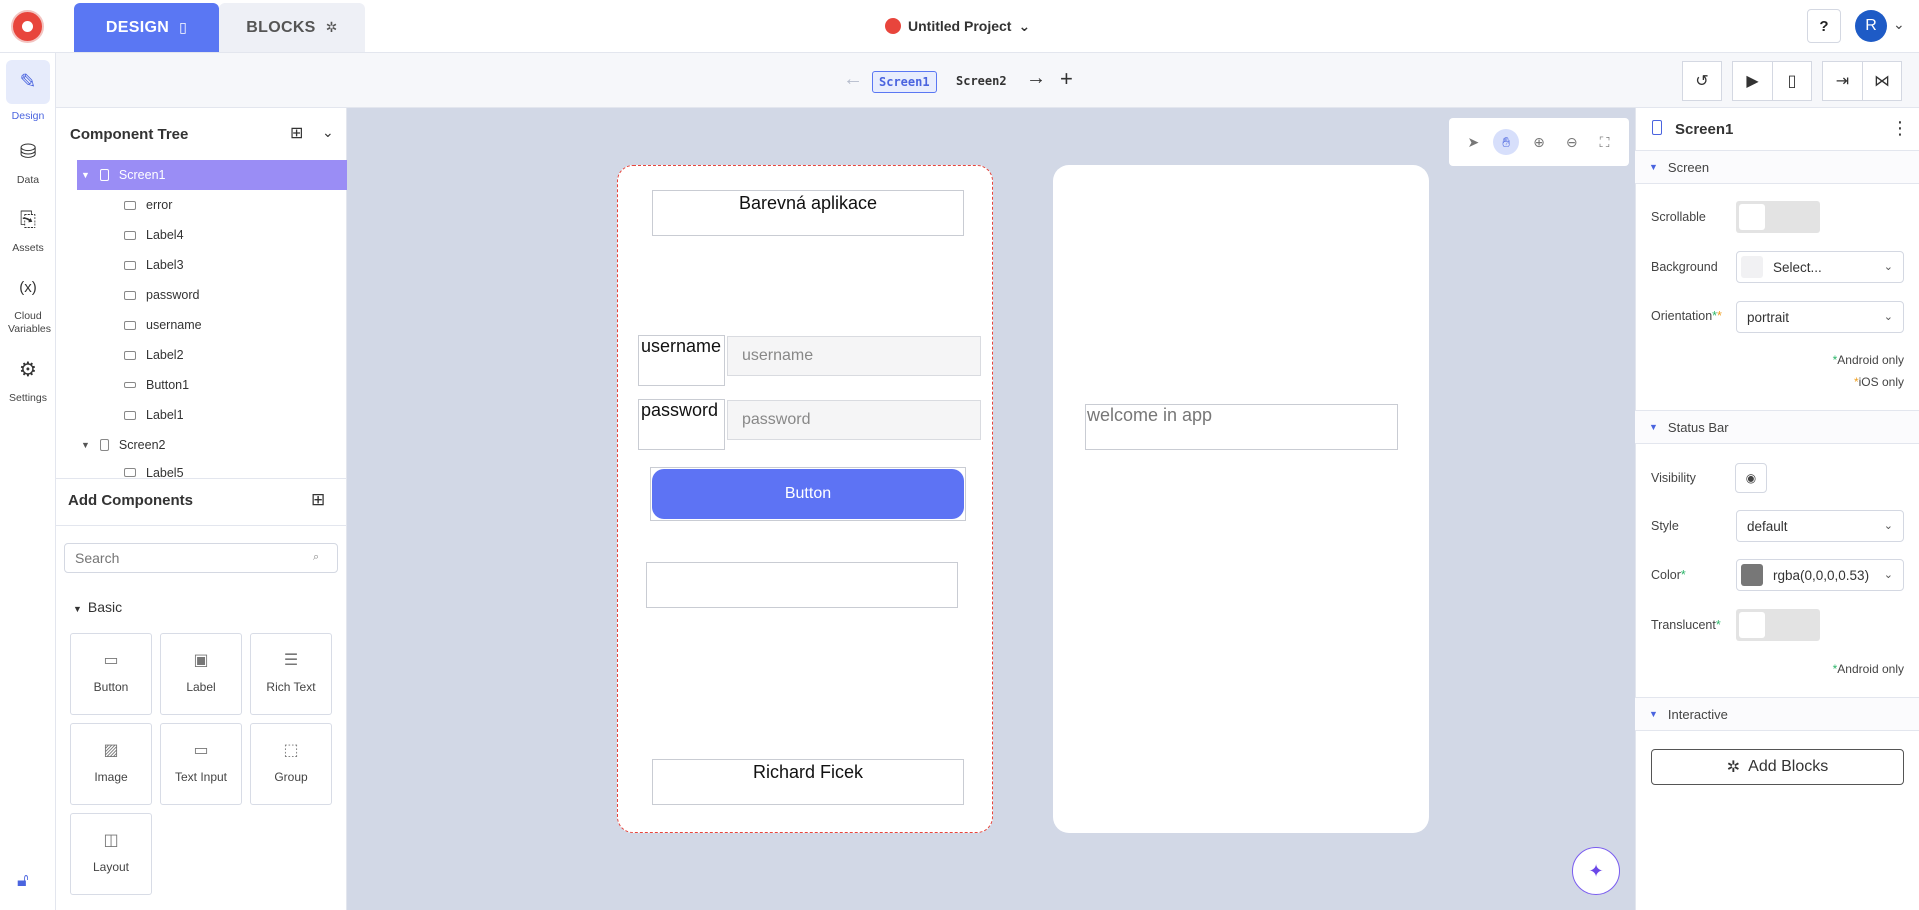 The width and height of the screenshot is (1919, 910). I want to click on orientation-select: portrait ⌄, so click(1820, 317).